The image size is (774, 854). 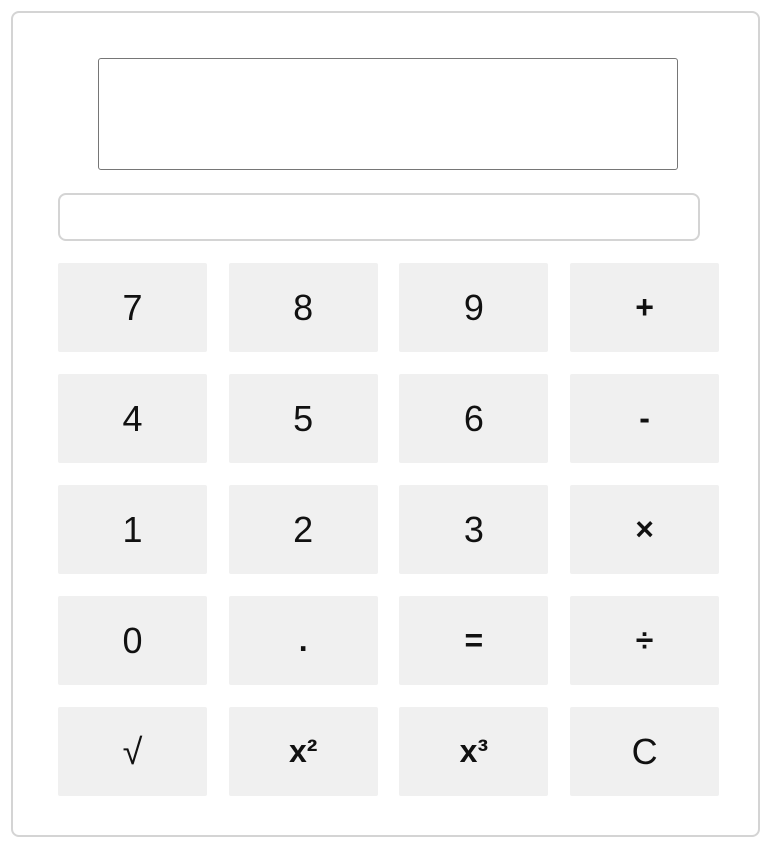 I want to click on key-1-button: 1, so click(x=132, y=529).